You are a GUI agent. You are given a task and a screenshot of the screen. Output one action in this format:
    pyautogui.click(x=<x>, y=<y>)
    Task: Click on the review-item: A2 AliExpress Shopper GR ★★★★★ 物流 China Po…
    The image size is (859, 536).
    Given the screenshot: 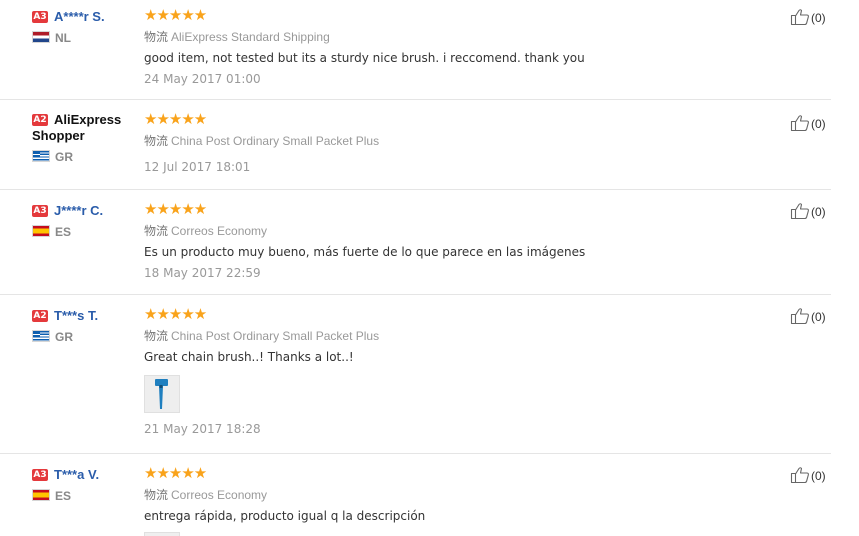 What is the action you would take?
    pyautogui.click(x=415, y=151)
    